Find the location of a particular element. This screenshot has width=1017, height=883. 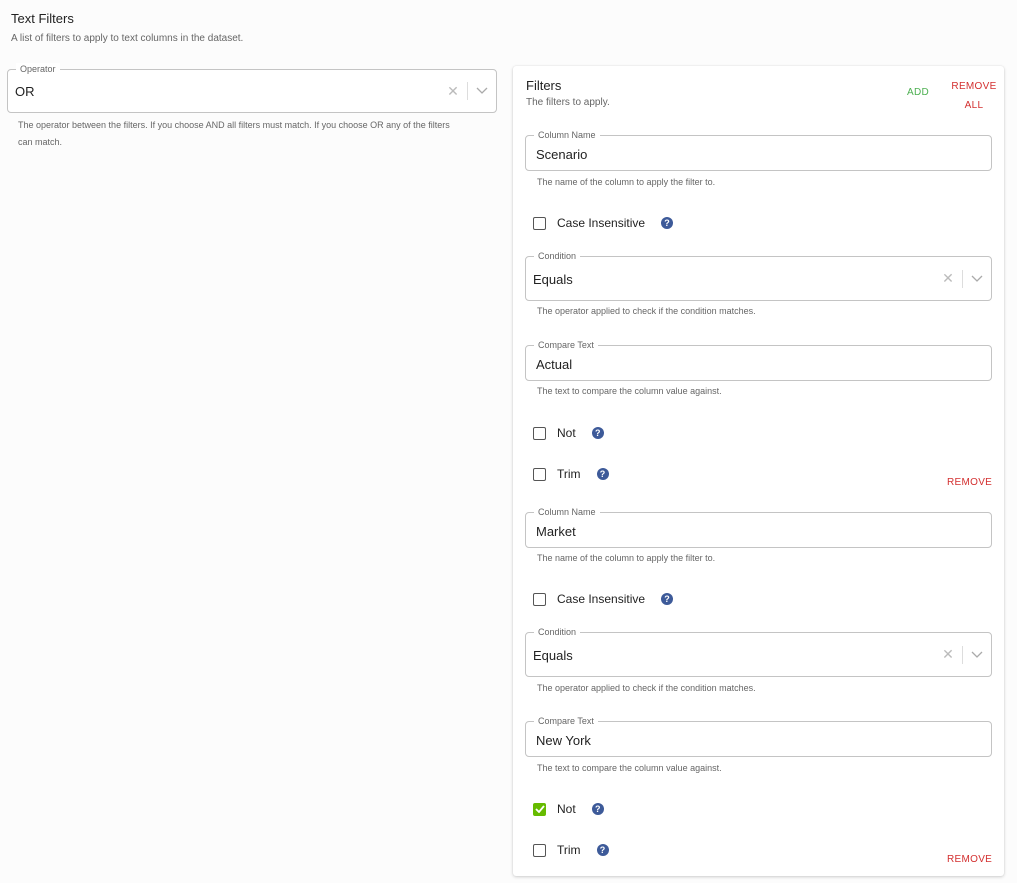

column-name-field: Column Name Scenario is located at coordinates (758, 150).